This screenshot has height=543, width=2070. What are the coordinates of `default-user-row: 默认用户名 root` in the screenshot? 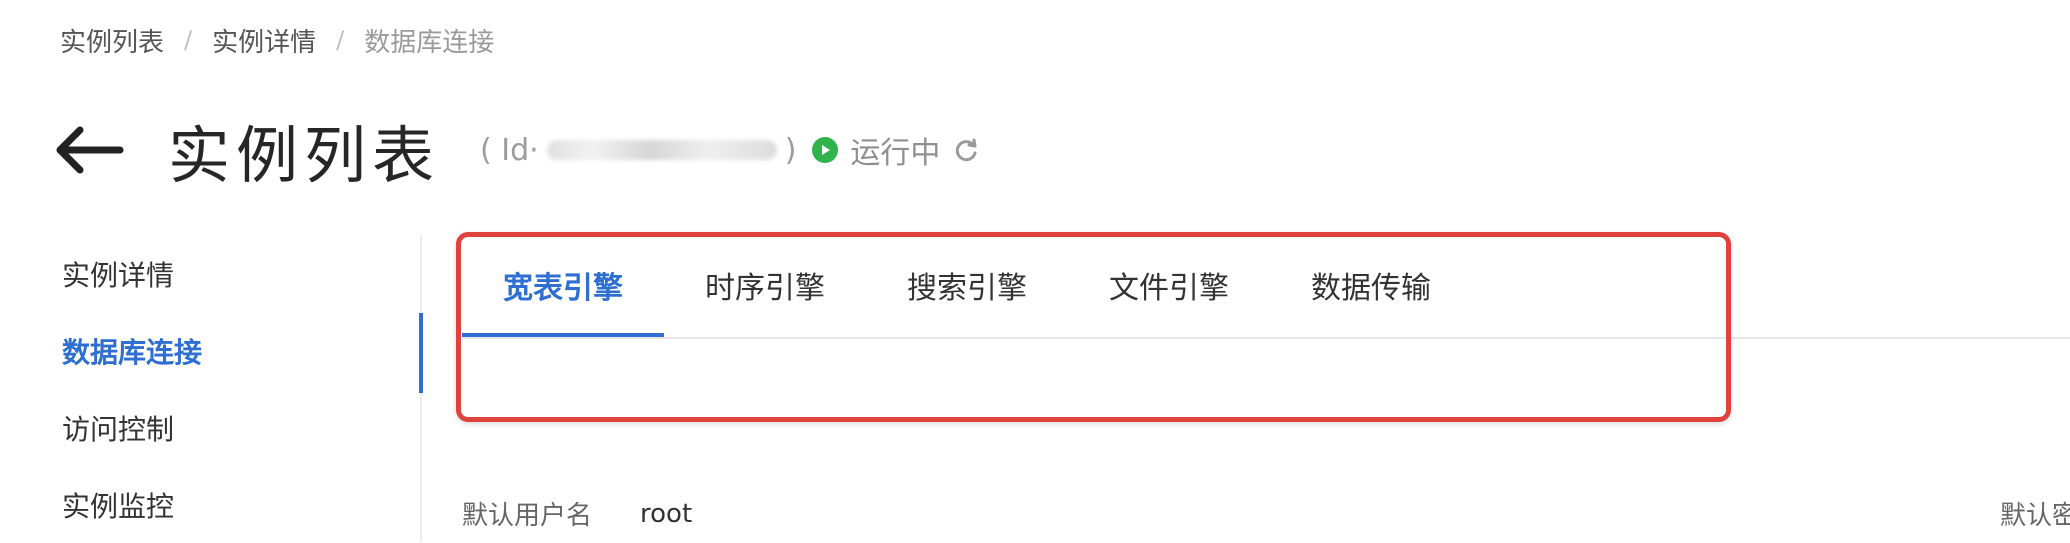 It's located at (577, 513).